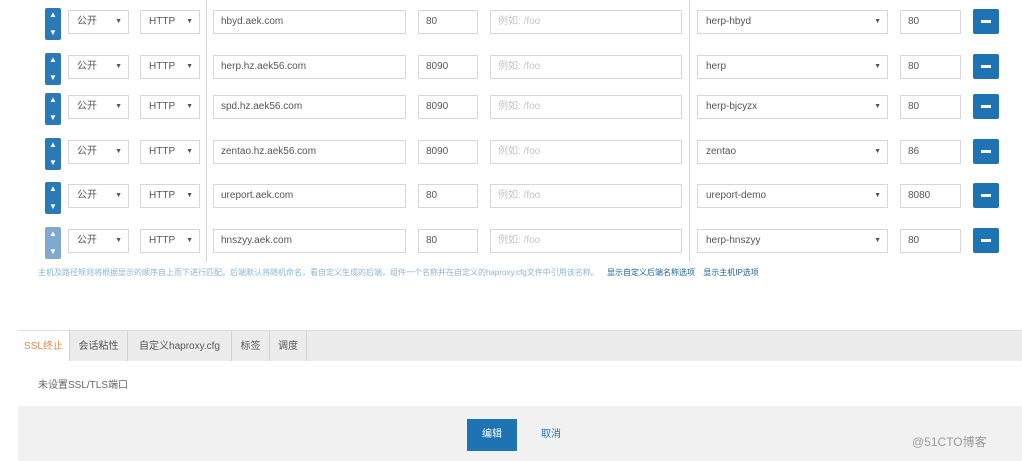 Image resolution: width=1022 pixels, height=461 pixels. I want to click on host-input: zentao.hz.aek56.com, so click(309, 152).